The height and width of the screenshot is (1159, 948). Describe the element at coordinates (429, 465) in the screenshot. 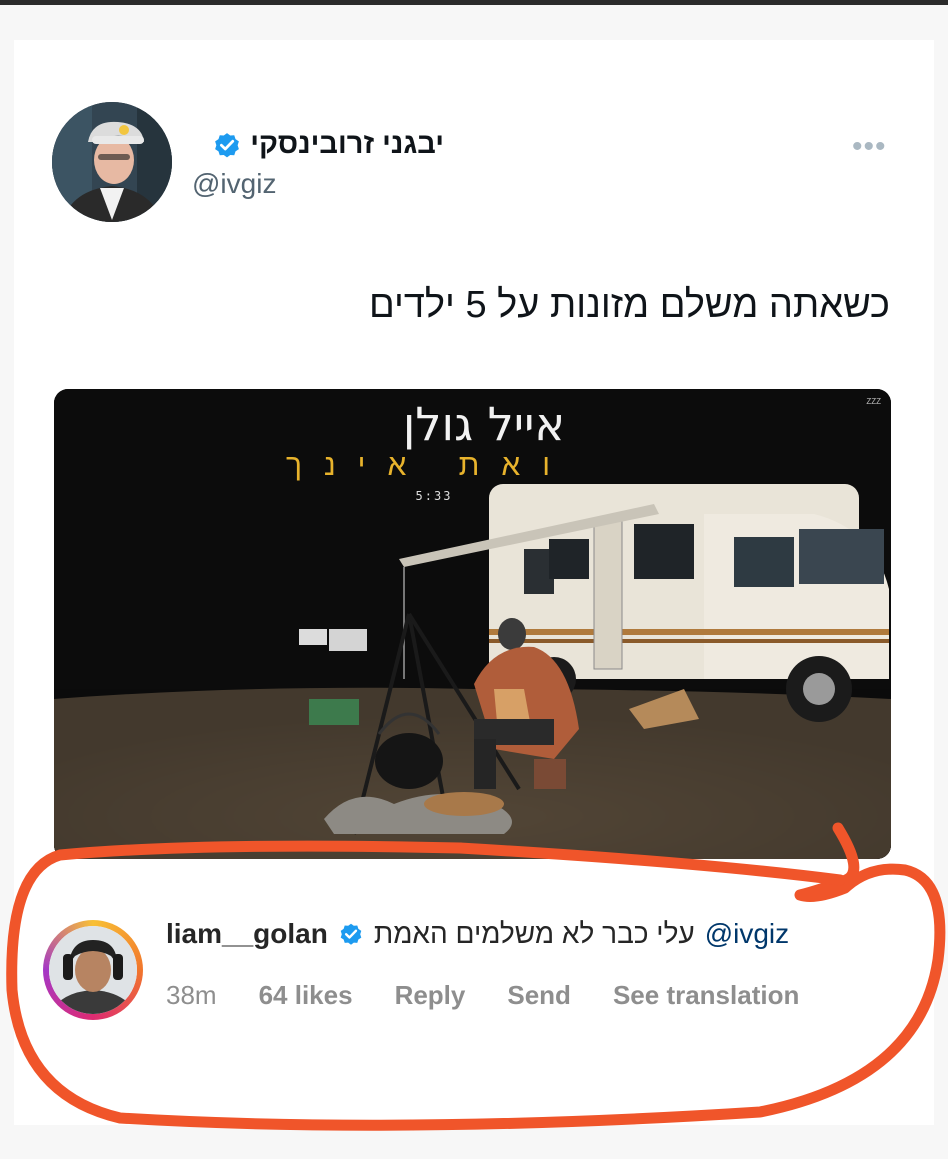

I see `media-subtitle-text: ואת אינך` at that location.